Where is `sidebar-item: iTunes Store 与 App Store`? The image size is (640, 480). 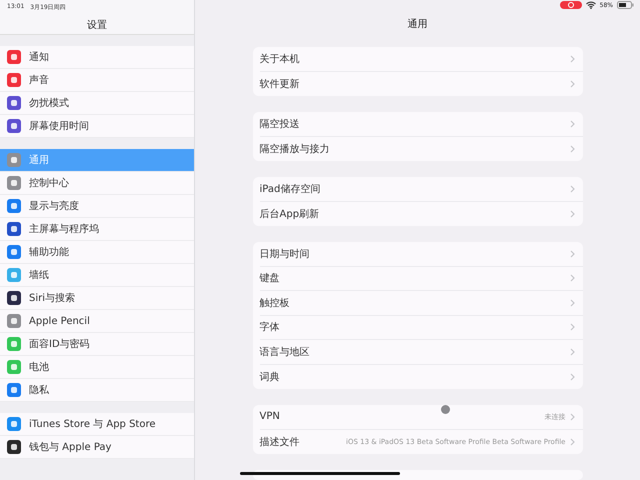 sidebar-item: iTunes Store 与 App Store is located at coordinates (97, 424).